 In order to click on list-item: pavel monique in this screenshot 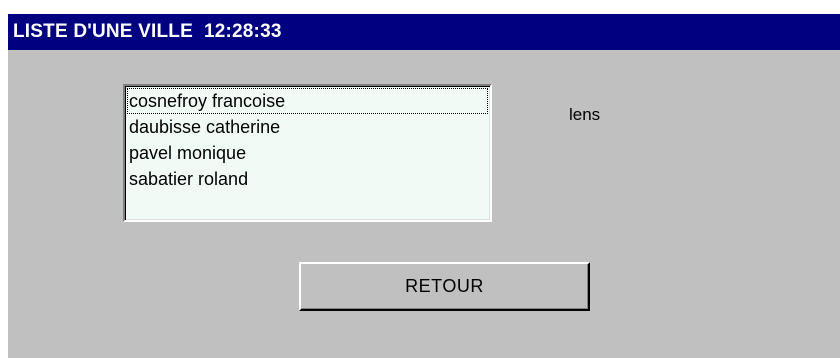, I will do `click(307, 153)`.